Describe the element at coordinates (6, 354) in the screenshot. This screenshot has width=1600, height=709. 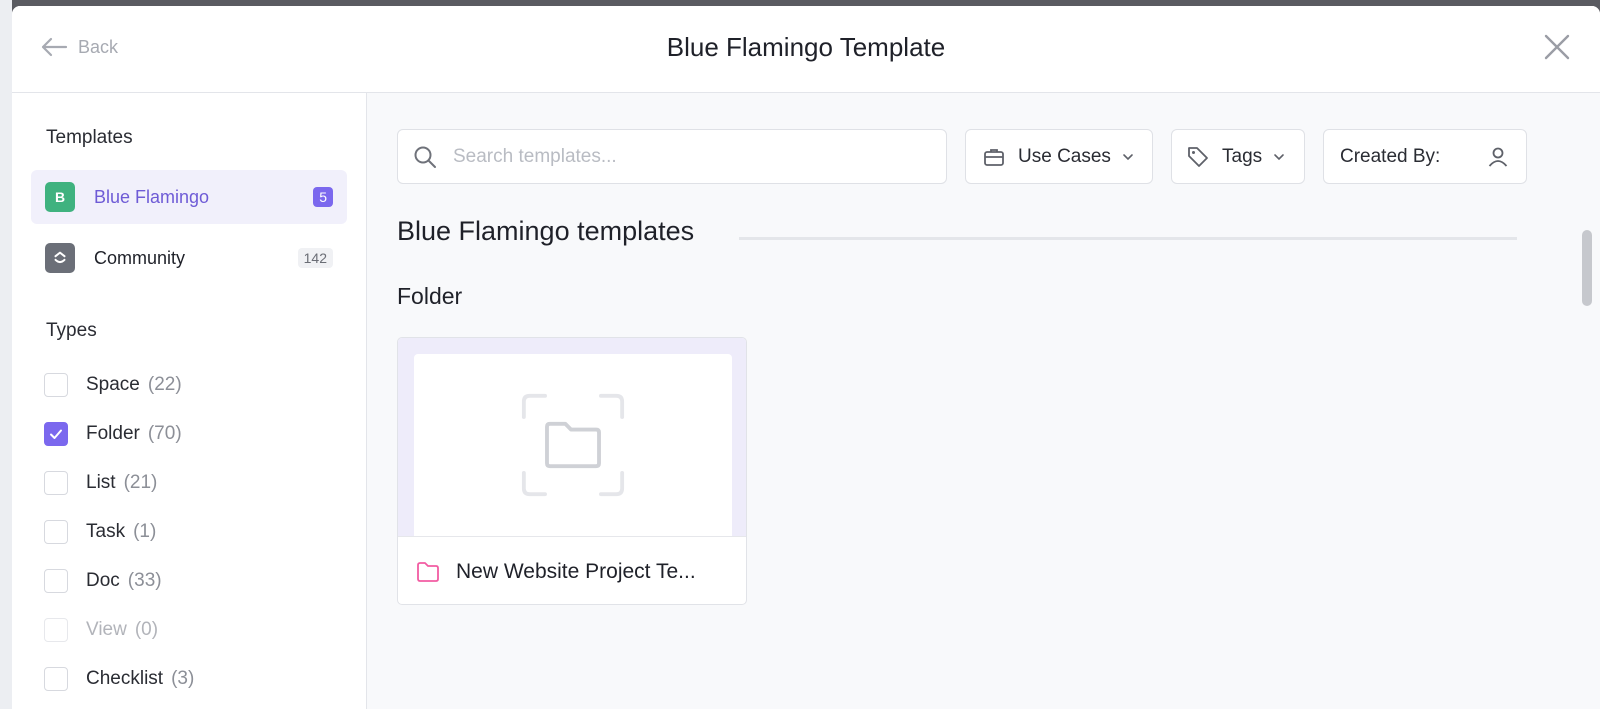
I see `background-app` at that location.